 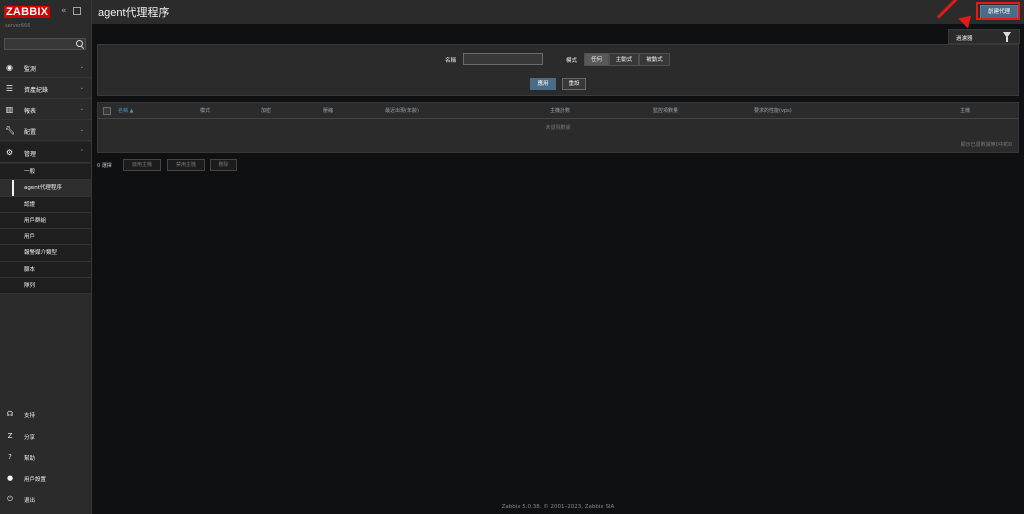 What do you see at coordinates (27, 12) in the screenshot?
I see `zabbix-logo: ZABBIX` at bounding box center [27, 12].